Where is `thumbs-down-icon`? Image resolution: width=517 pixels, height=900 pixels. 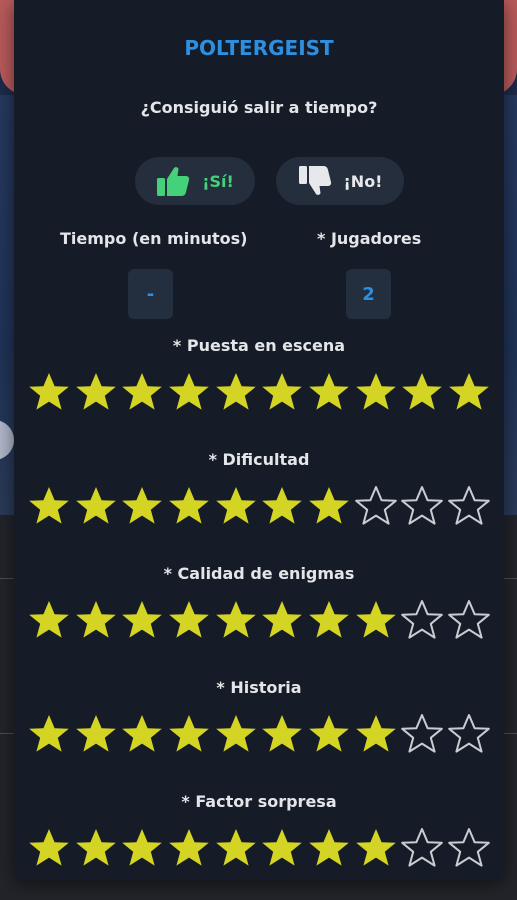 thumbs-down-icon is located at coordinates (315, 181).